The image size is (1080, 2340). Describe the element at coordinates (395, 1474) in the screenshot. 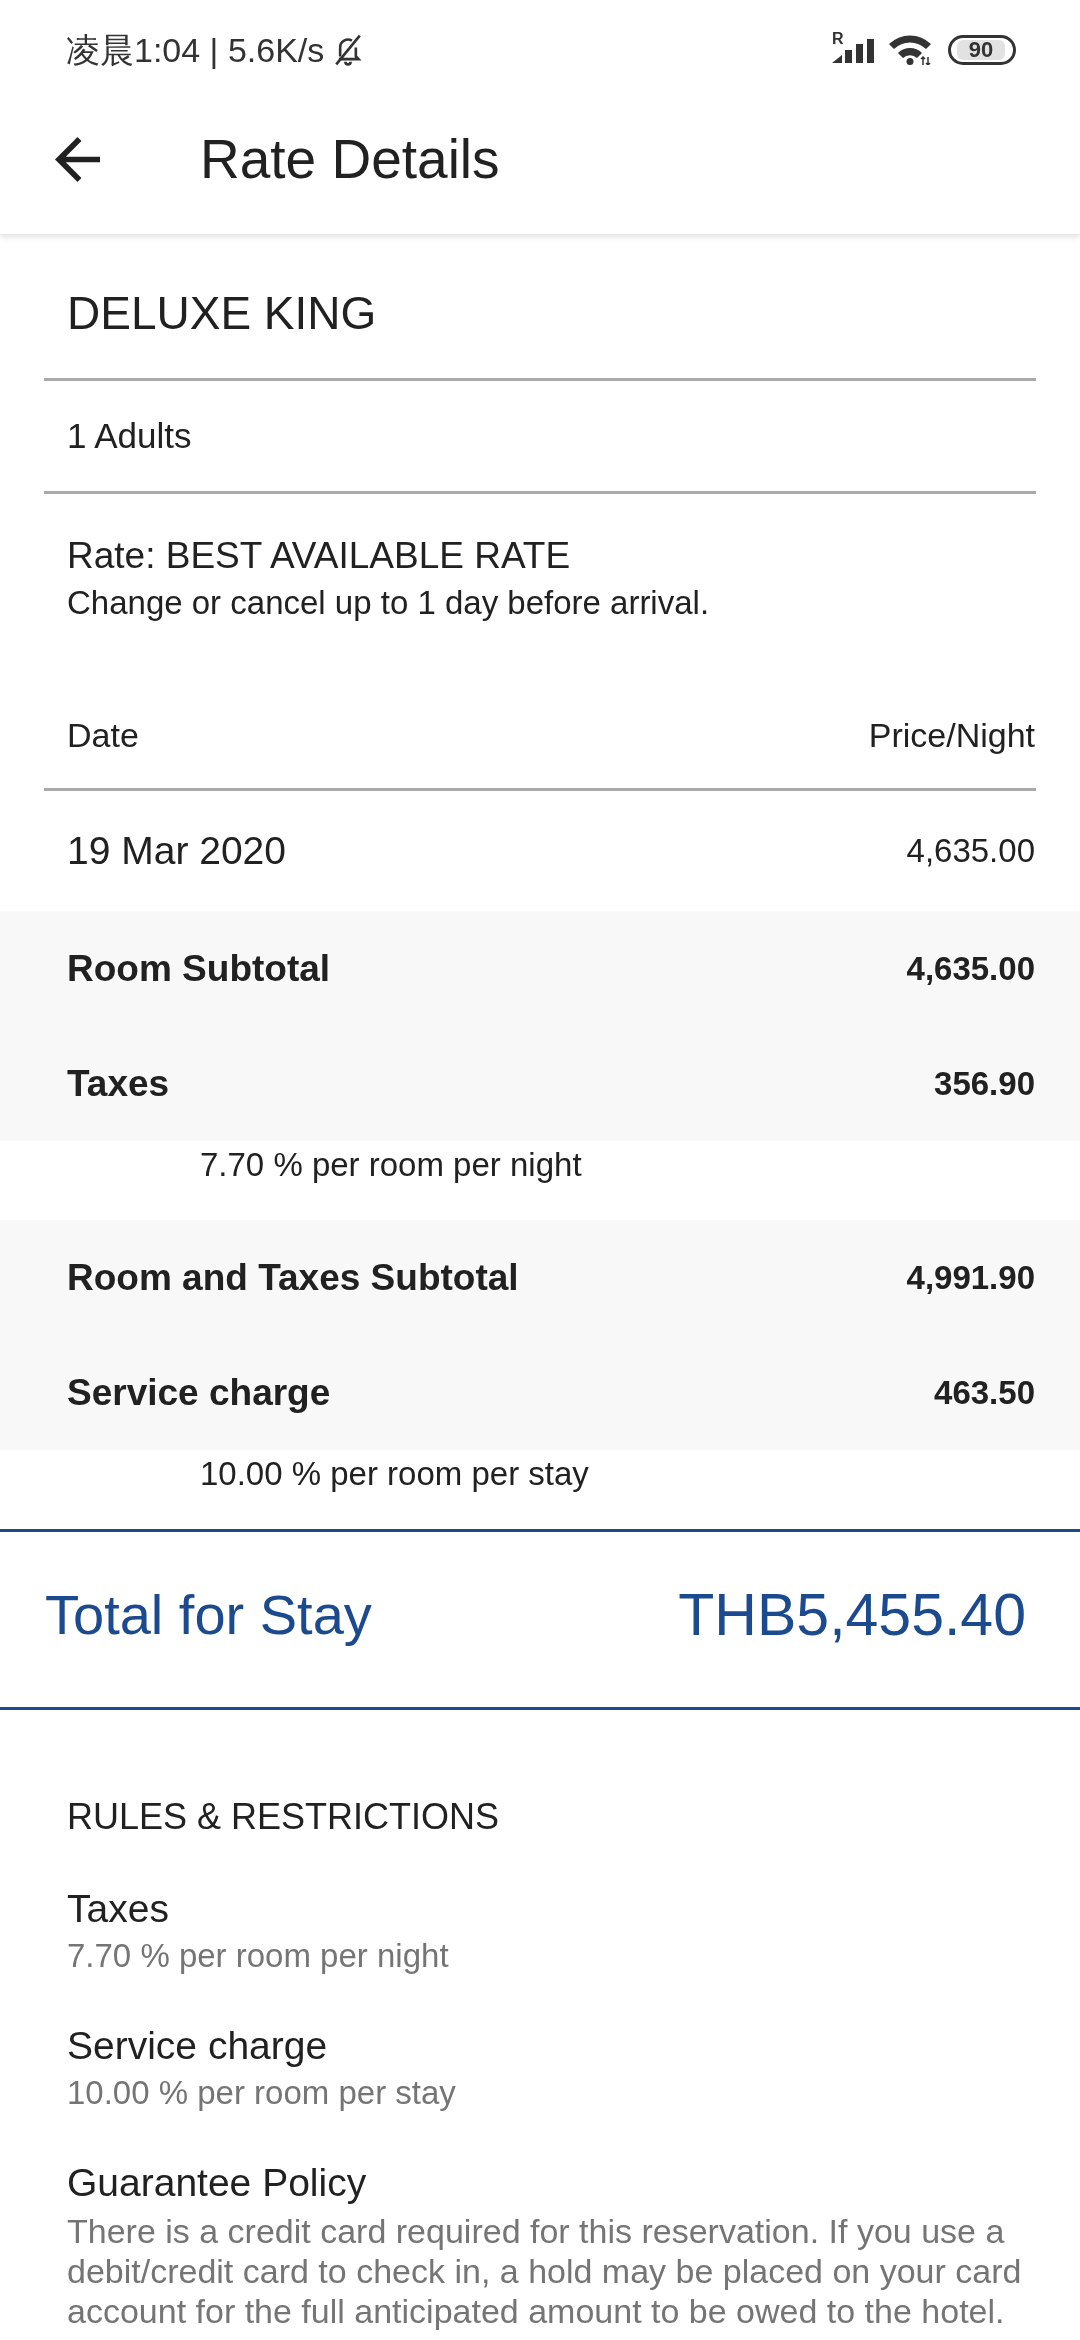

I see `charge-note: 10.00 % per room per stay` at that location.